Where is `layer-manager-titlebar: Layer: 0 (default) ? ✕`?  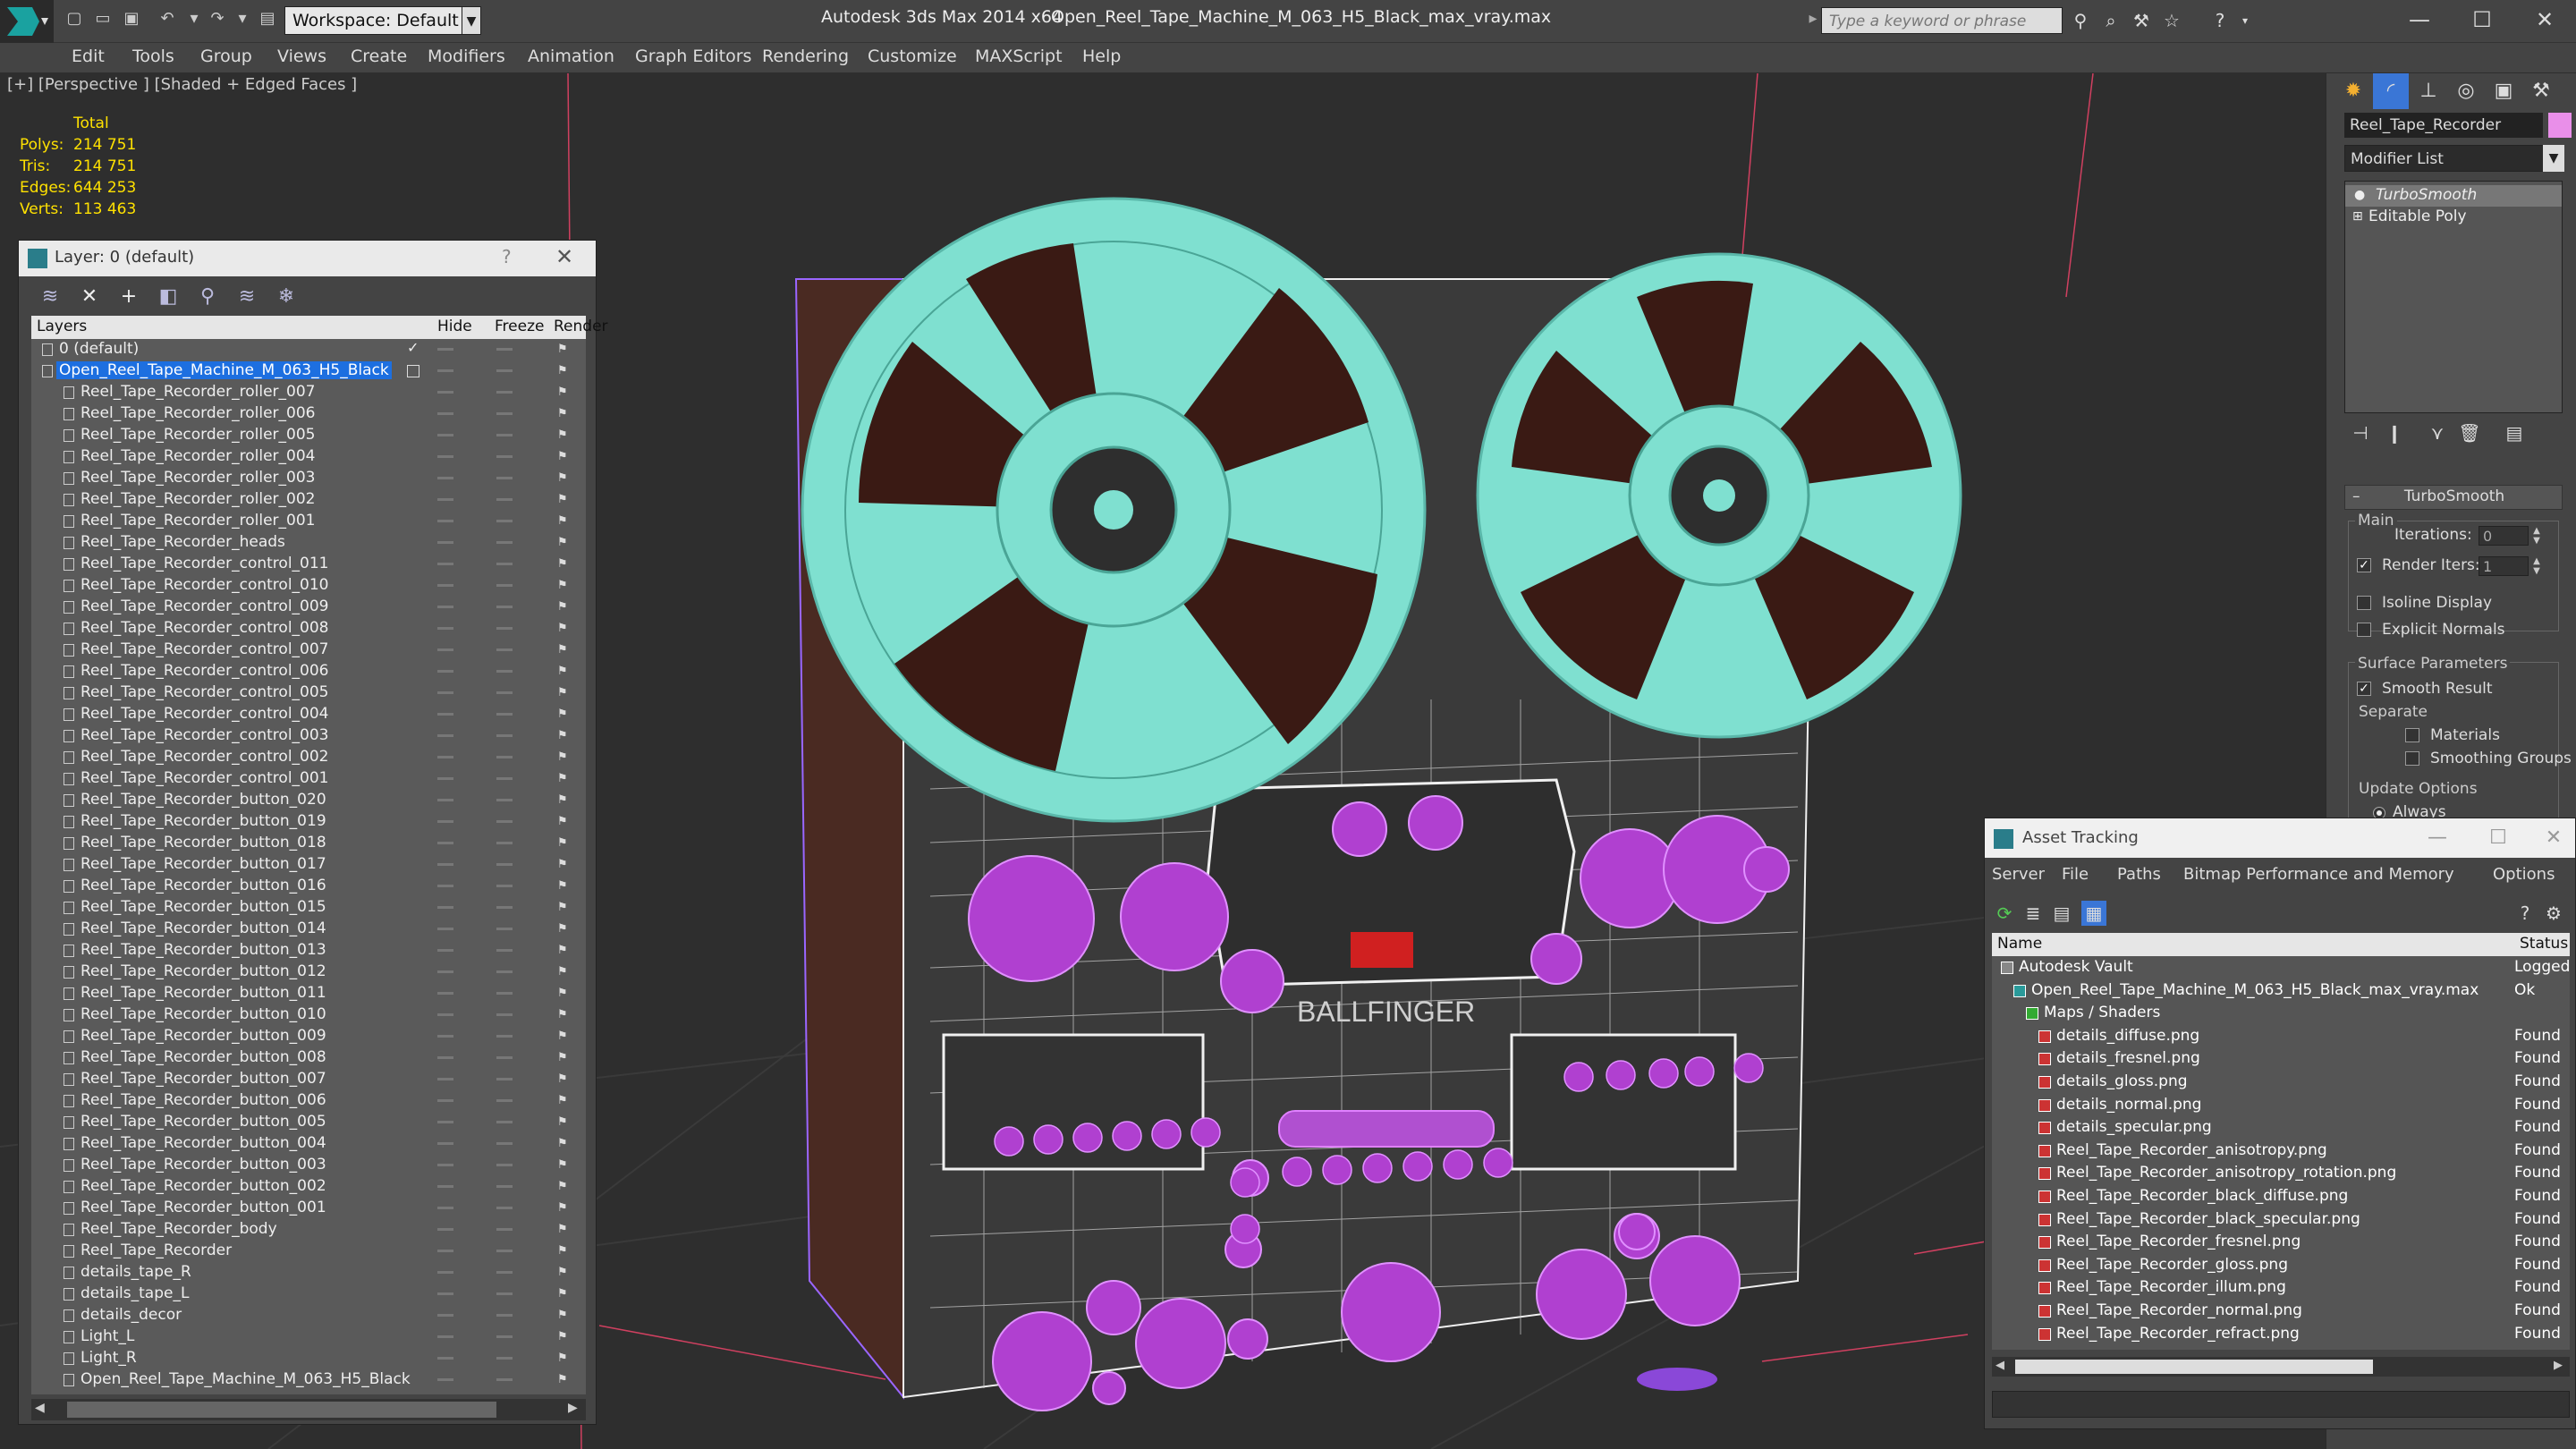 layer-manager-titlebar: Layer: 0 (default) ? ✕ is located at coordinates (307, 258).